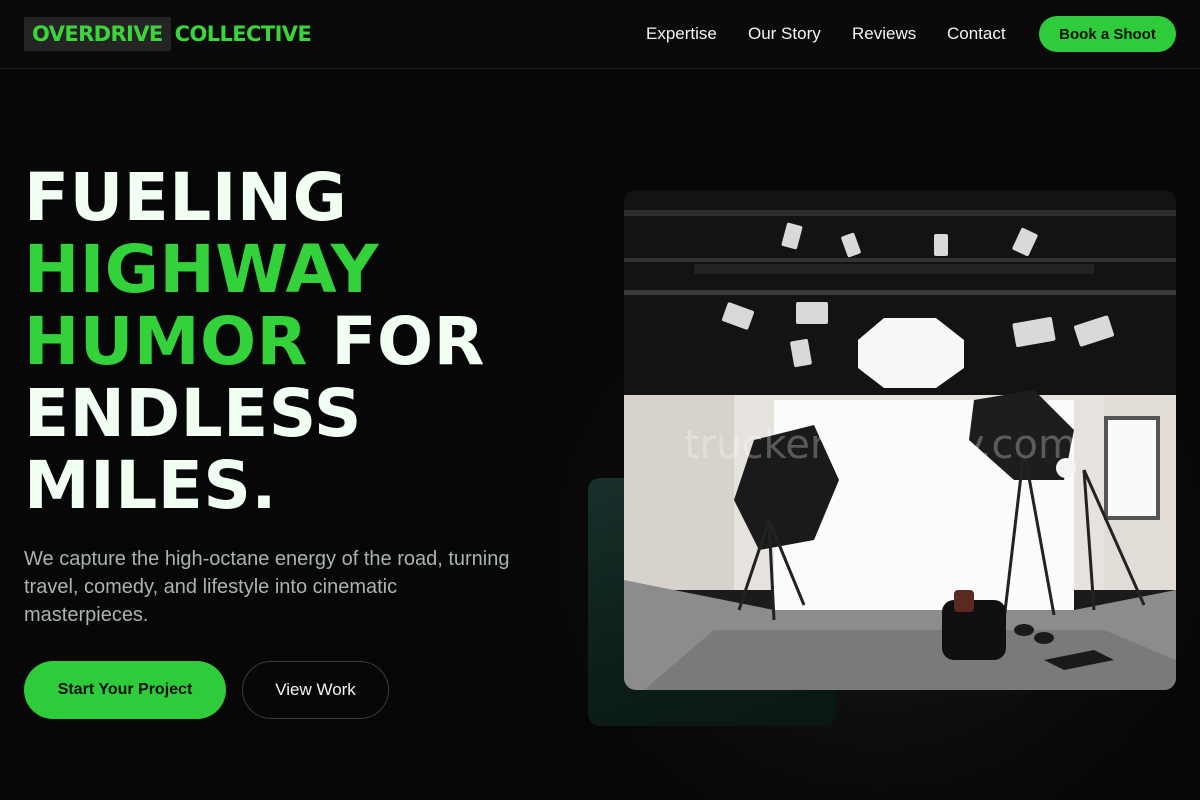 The height and width of the screenshot is (800, 1200). I want to click on headline-line-4: ENDLESS, so click(193, 413).